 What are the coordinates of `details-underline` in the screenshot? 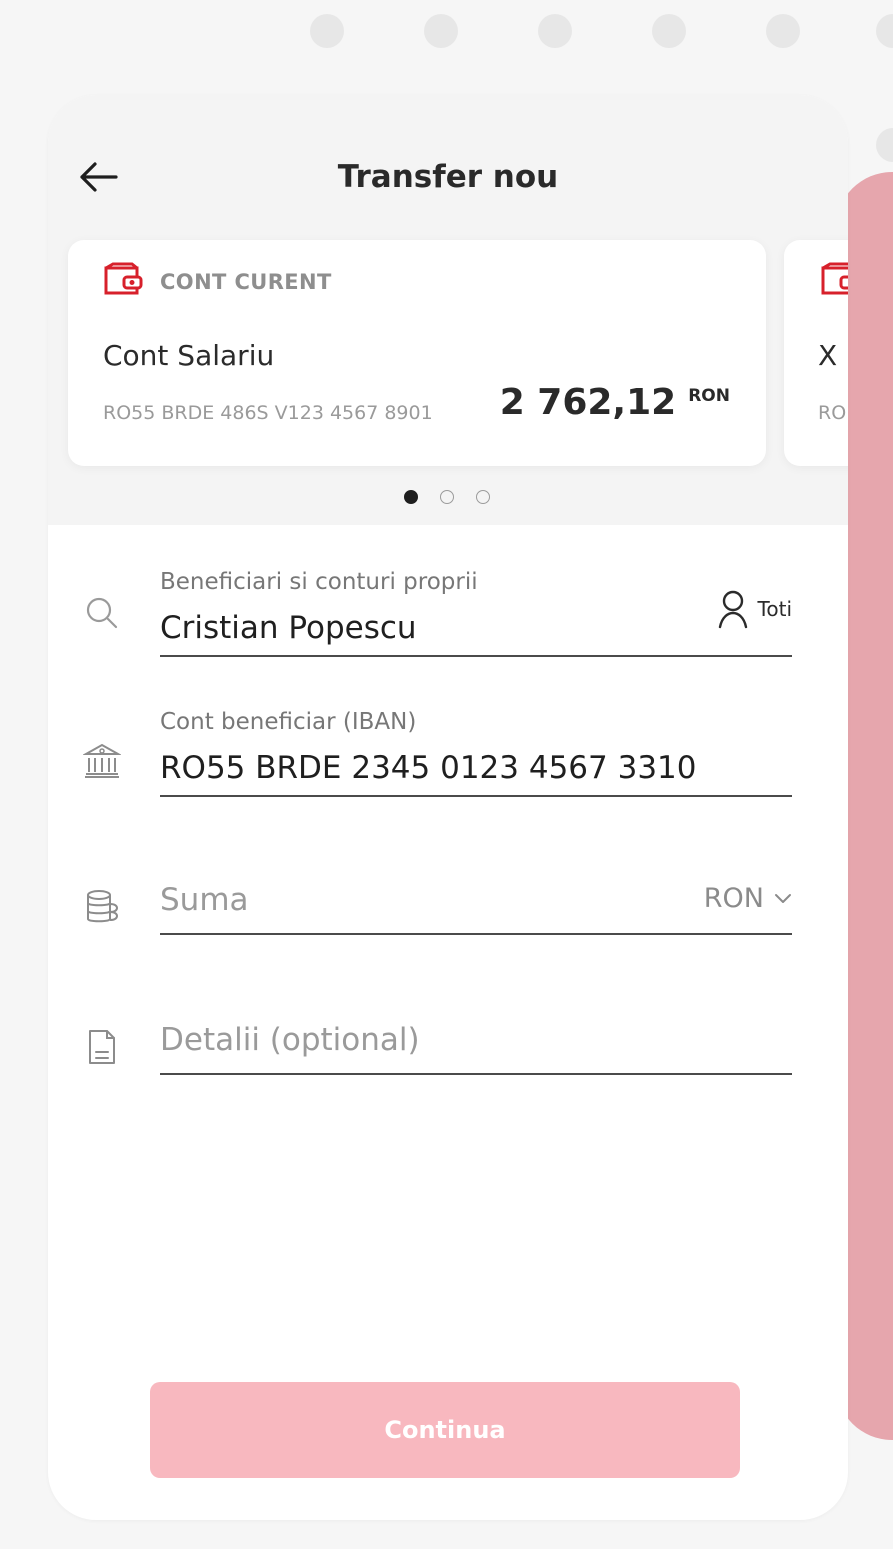 It's located at (476, 1074).